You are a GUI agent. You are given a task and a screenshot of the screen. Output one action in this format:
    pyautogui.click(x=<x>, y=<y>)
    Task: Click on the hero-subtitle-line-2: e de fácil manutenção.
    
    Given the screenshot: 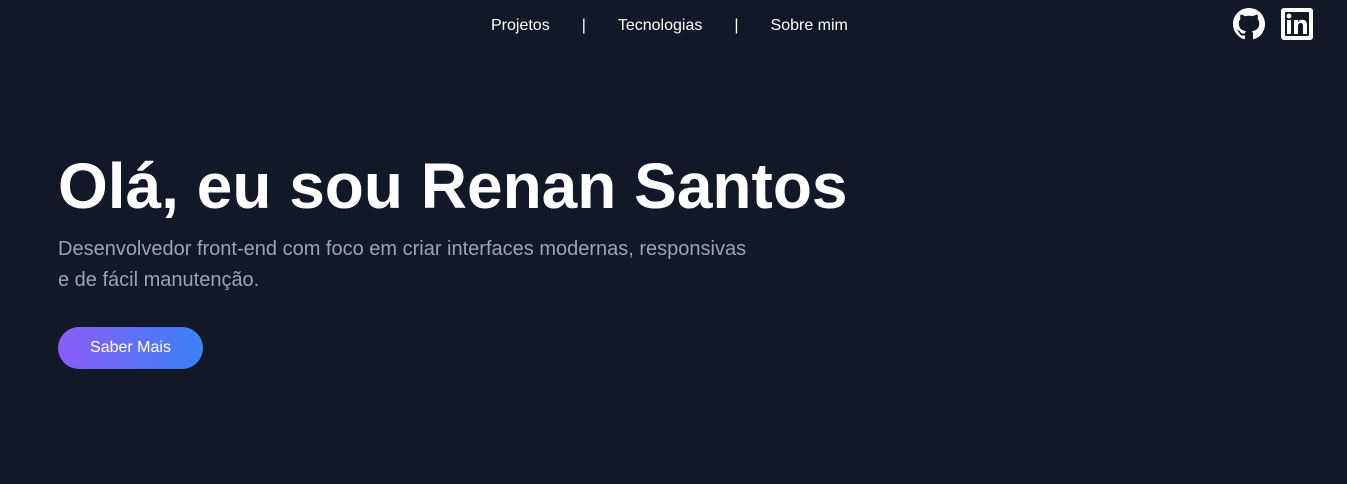 What is the action you would take?
    pyautogui.click(x=159, y=280)
    